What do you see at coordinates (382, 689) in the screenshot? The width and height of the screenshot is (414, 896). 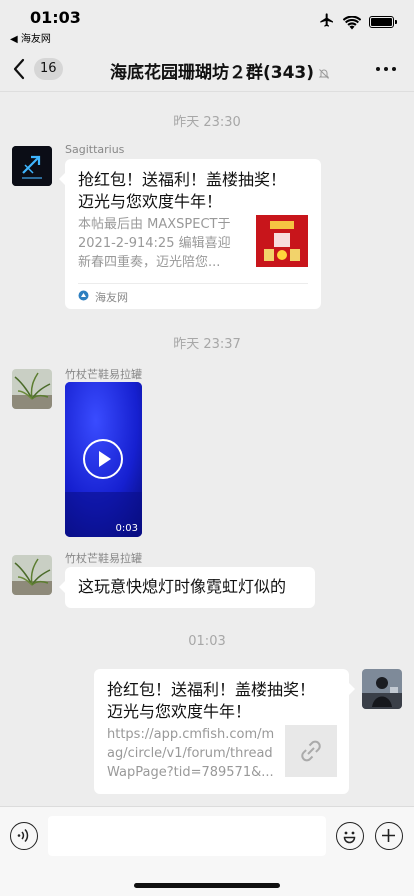 I see `my-avatar` at bounding box center [382, 689].